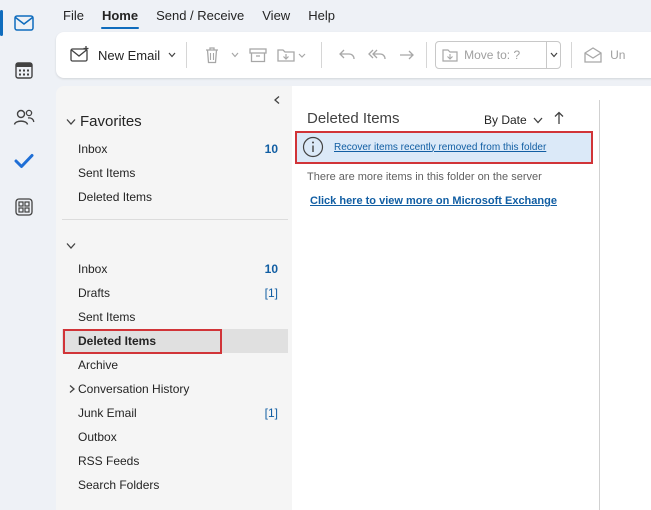 The image size is (651, 510). I want to click on tab-send-receive: Send / Receive, so click(200, 16).